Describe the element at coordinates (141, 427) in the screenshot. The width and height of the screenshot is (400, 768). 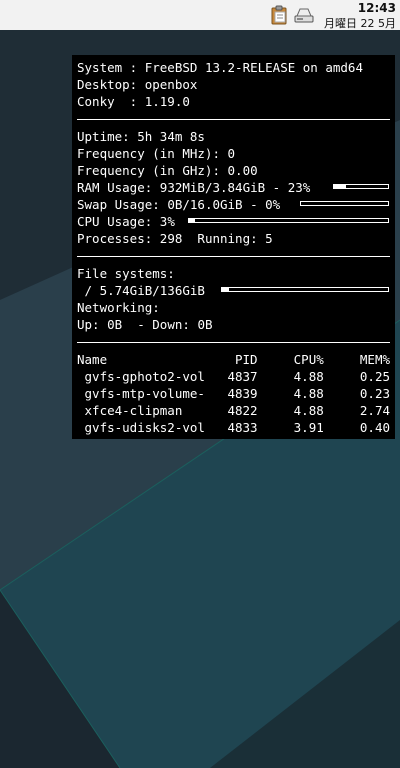
I see `process-name: gvfs-udisks2-vol` at that location.